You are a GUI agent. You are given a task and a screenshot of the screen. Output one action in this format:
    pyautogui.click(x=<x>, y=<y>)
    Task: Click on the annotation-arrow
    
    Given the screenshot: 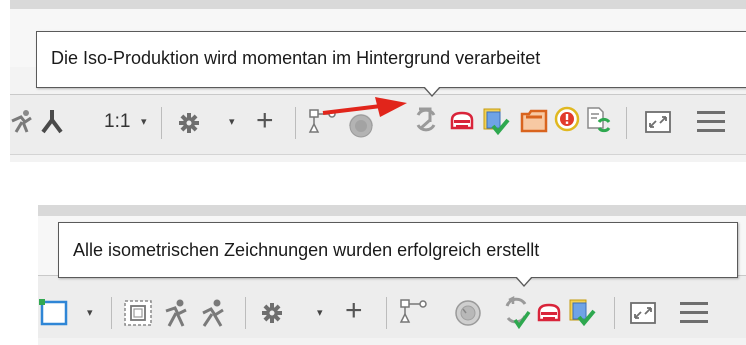 What is the action you would take?
    pyautogui.click(x=364, y=107)
    